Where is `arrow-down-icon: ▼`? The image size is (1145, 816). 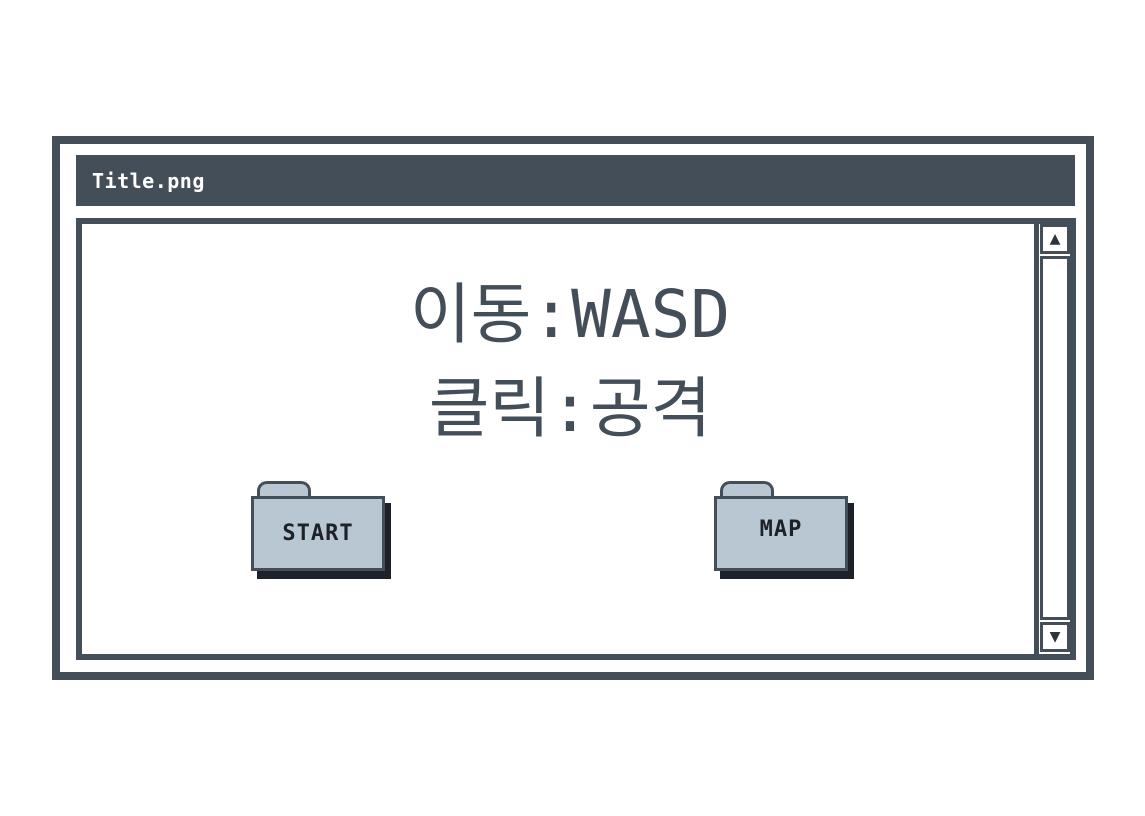
arrow-down-icon: ▼ is located at coordinates (1055, 636).